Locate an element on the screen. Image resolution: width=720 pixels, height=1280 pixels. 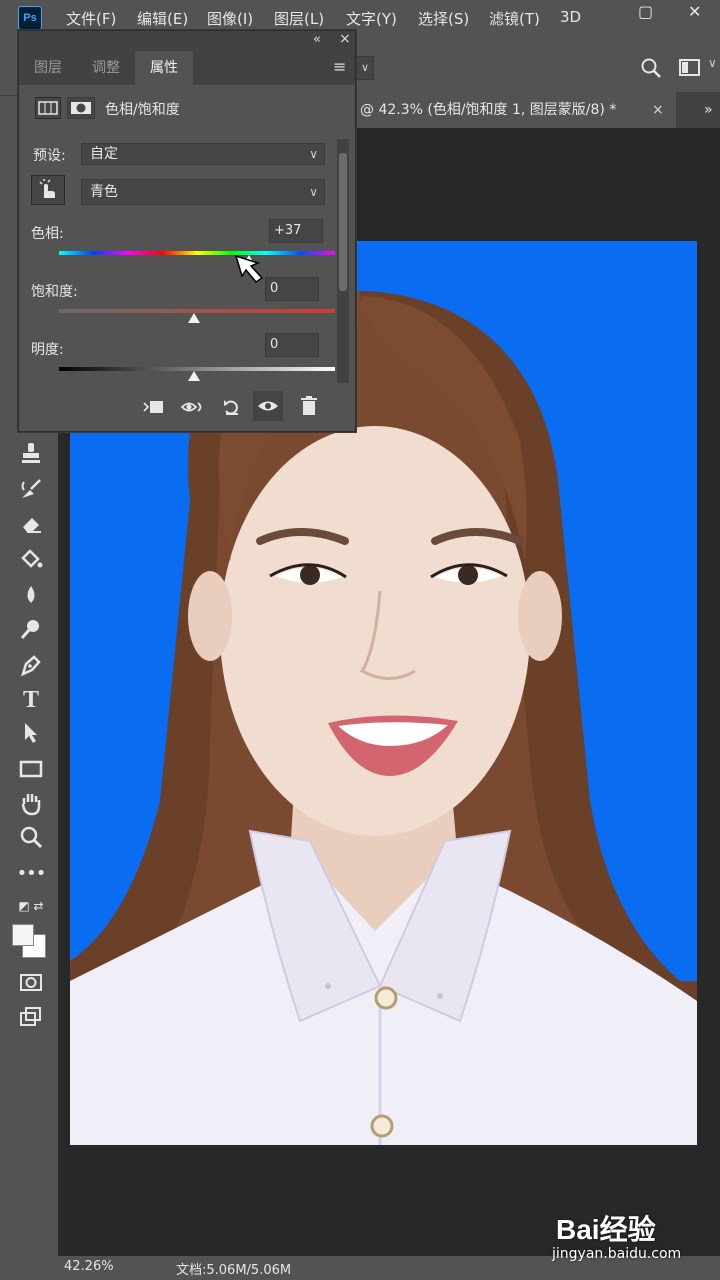
hand-tool-icon is located at coordinates (31, 804).